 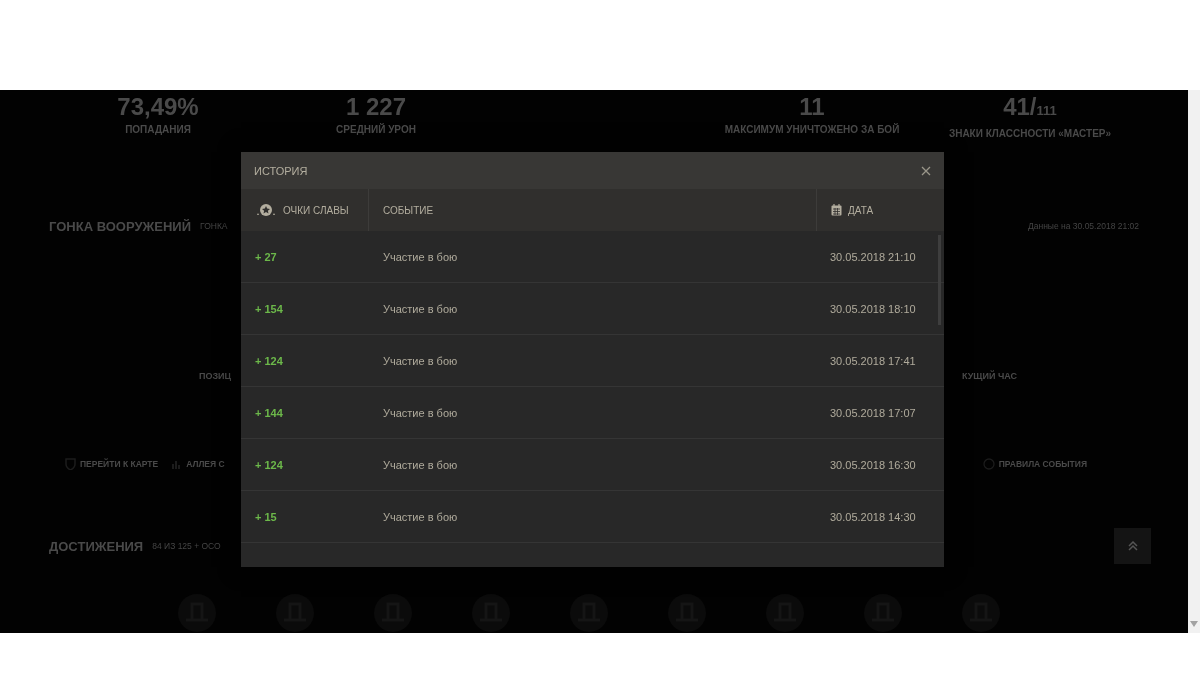 I want to click on dialog-title: ИСТОРИЯ, so click(x=281, y=170).